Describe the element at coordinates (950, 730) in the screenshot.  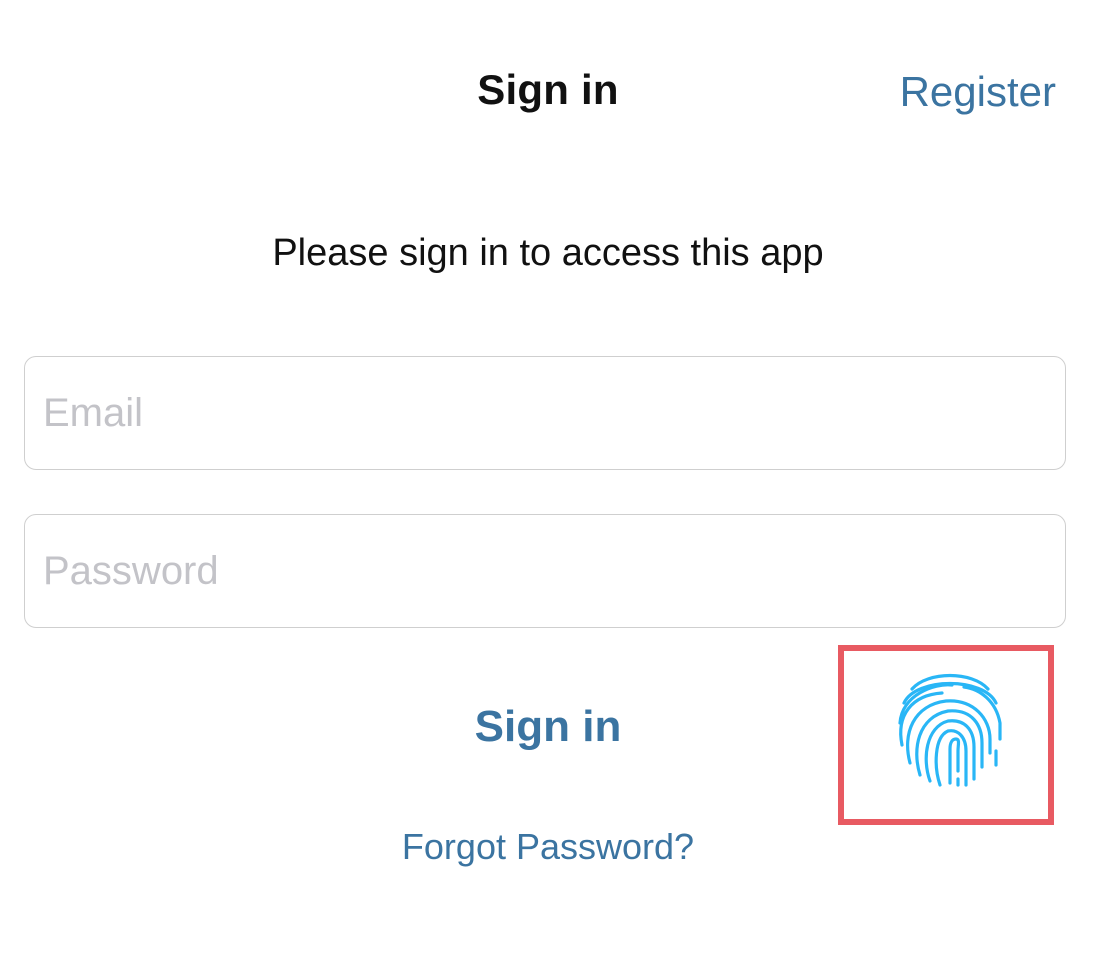
I see `fingerprint-icon` at that location.